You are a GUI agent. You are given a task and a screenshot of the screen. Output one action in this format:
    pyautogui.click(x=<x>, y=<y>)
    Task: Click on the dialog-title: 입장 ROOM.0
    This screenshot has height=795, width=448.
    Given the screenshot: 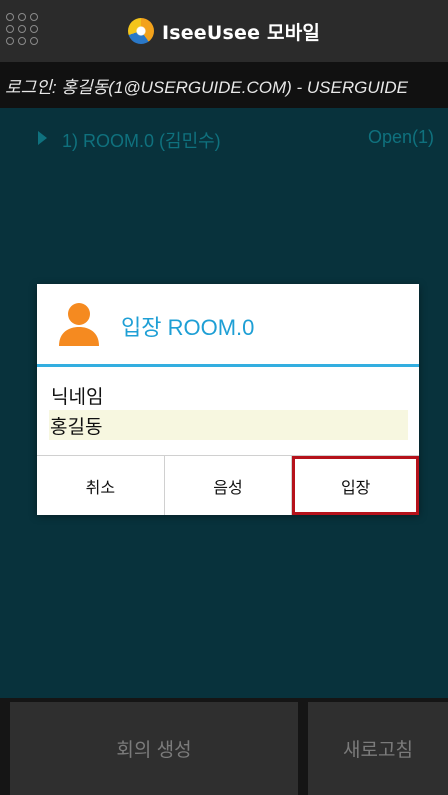 What is the action you would take?
    pyautogui.click(x=188, y=327)
    